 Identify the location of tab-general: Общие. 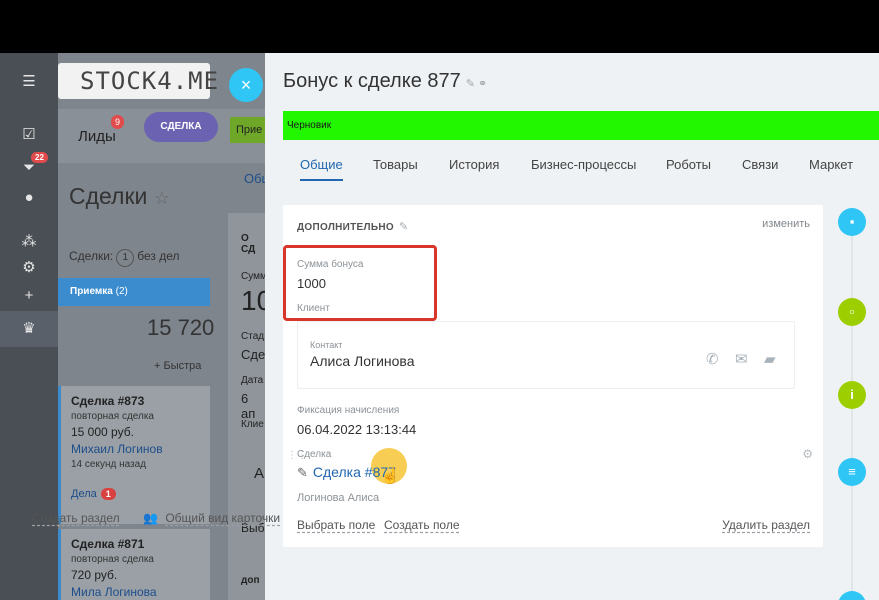
(321, 169).